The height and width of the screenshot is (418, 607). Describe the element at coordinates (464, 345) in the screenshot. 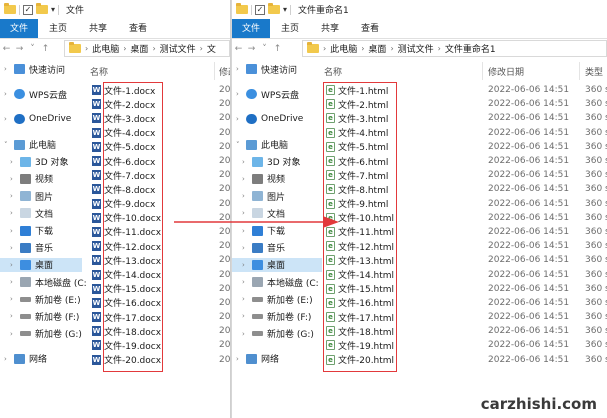

I see `file-row: e文件-19.html 2022-06-06 14:51 360 s` at that location.